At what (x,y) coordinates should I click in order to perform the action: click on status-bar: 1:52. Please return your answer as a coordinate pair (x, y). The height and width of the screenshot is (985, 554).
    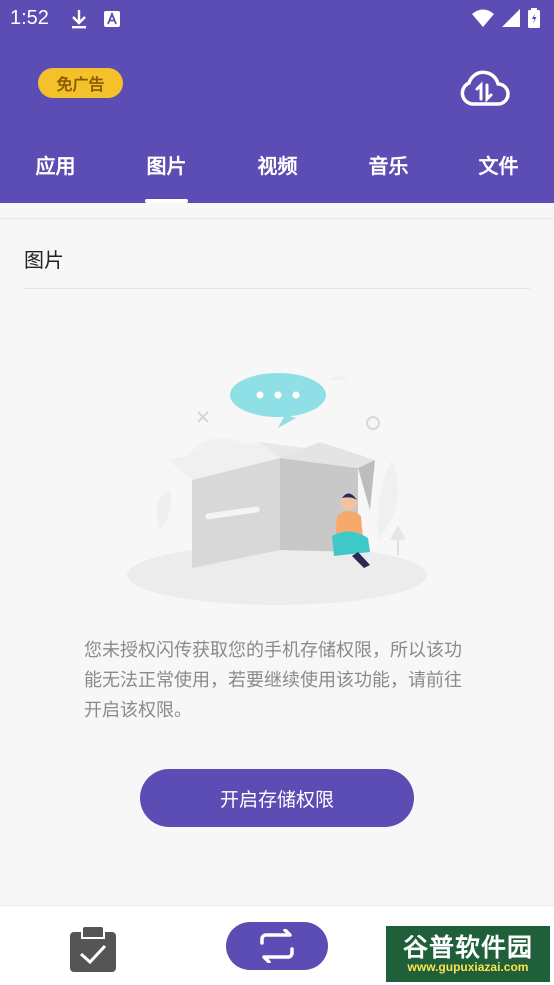
    Looking at the image, I should click on (277, 19).